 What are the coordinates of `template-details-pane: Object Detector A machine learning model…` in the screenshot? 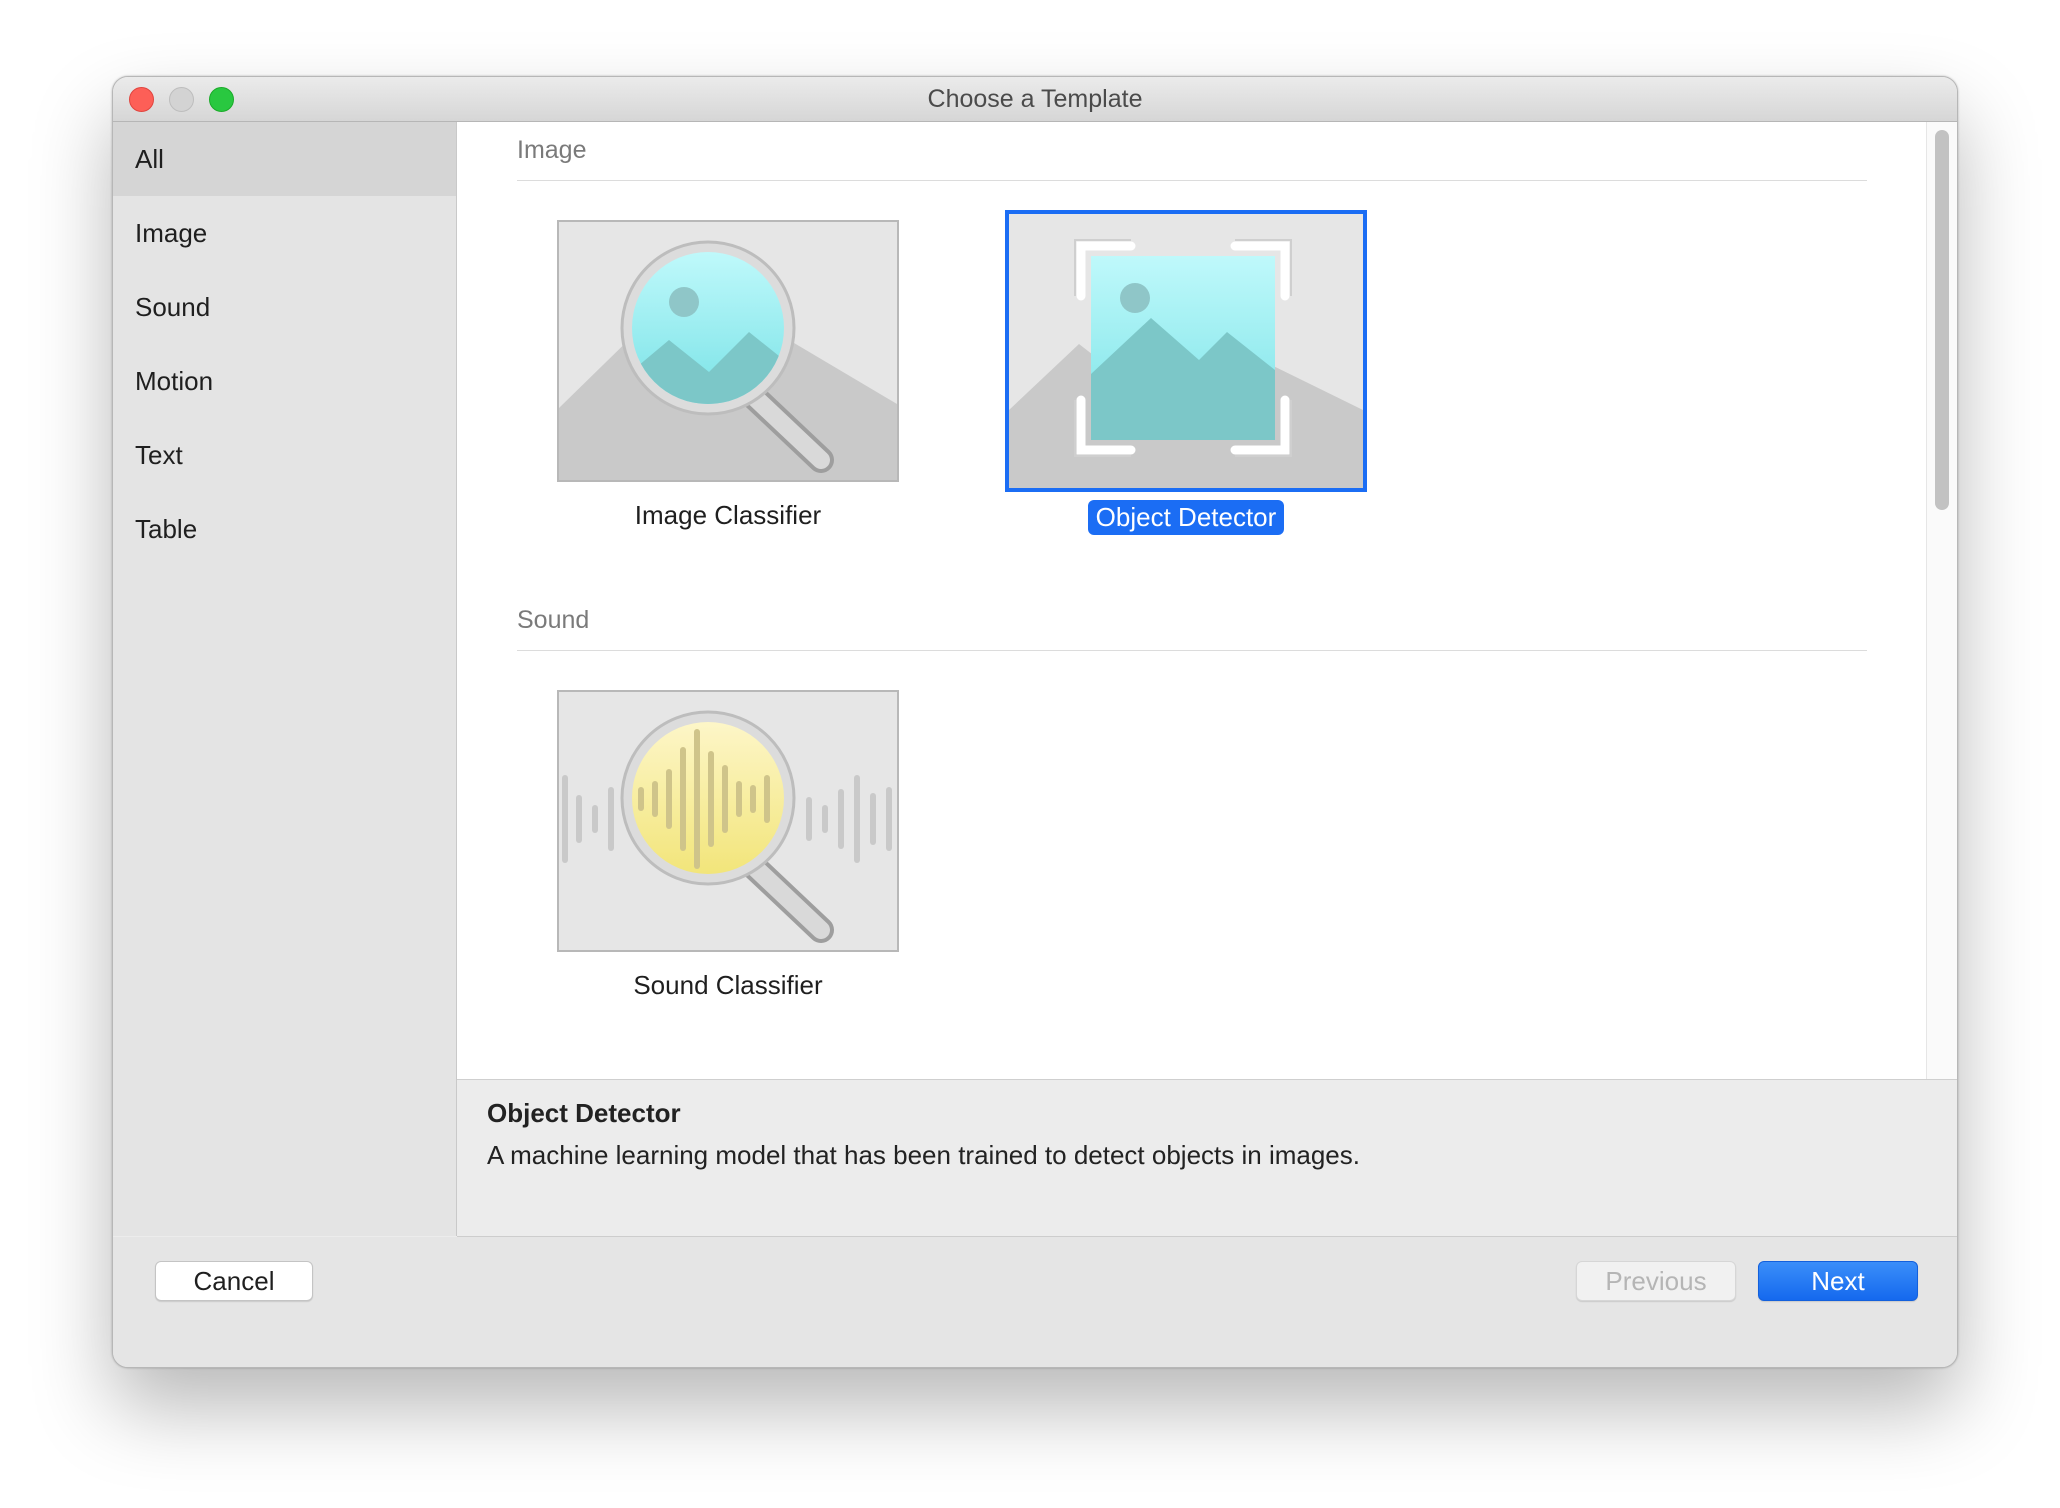 It's located at (1207, 1158).